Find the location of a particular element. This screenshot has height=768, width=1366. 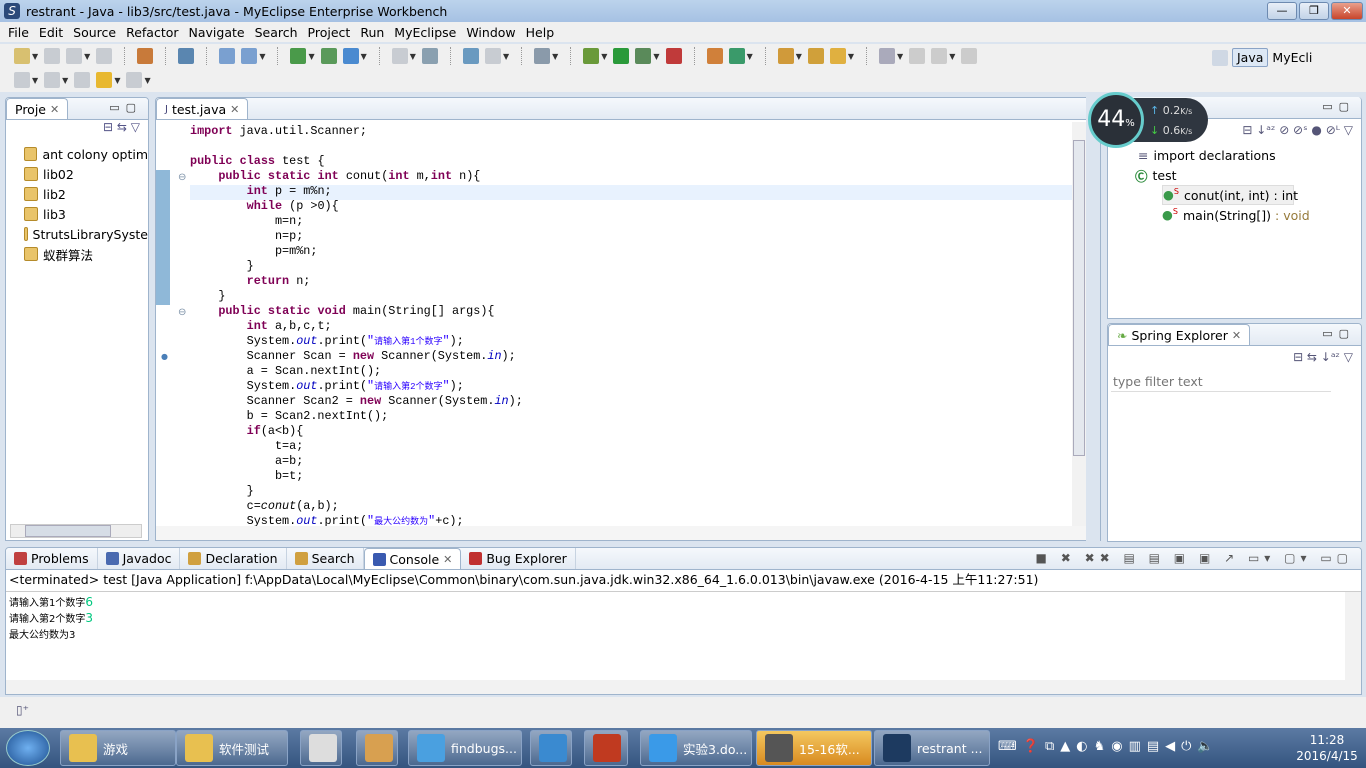

last-edit-location-icon is located at coordinates (82, 80).